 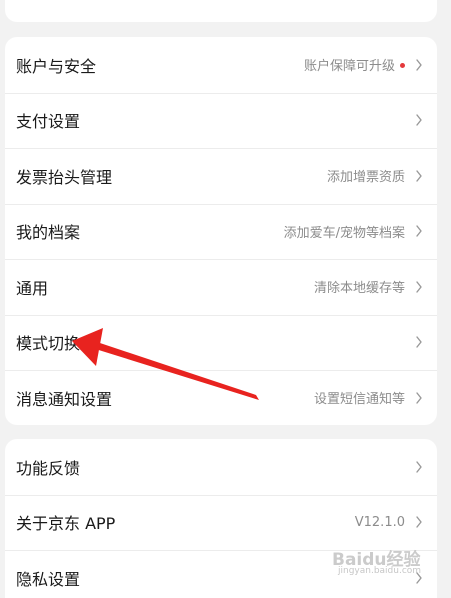 I want to click on row-value: 清除本地缓存等, so click(x=359, y=289).